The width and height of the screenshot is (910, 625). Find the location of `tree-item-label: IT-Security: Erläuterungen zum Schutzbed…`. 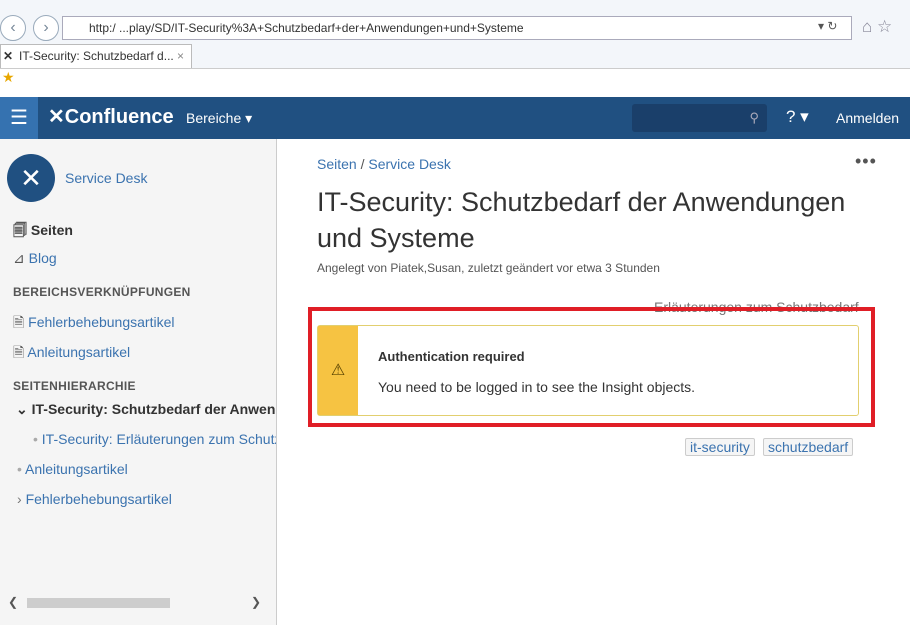

tree-item-label: IT-Security: Erläuterungen zum Schutzbed… is located at coordinates (158, 439).